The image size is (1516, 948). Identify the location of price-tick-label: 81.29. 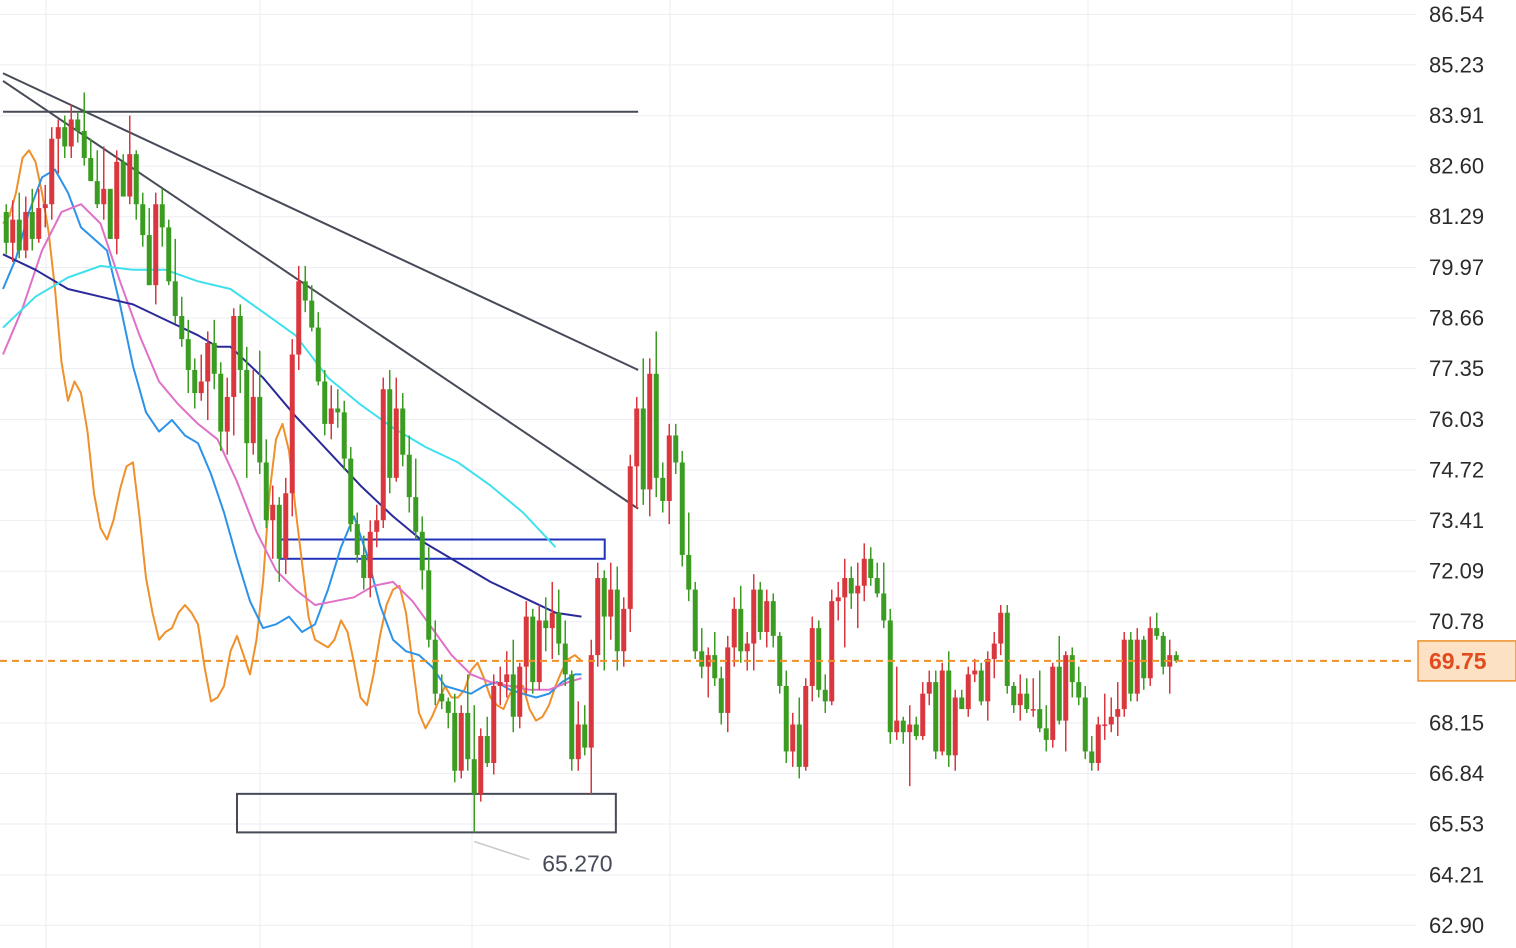
(1456, 216).